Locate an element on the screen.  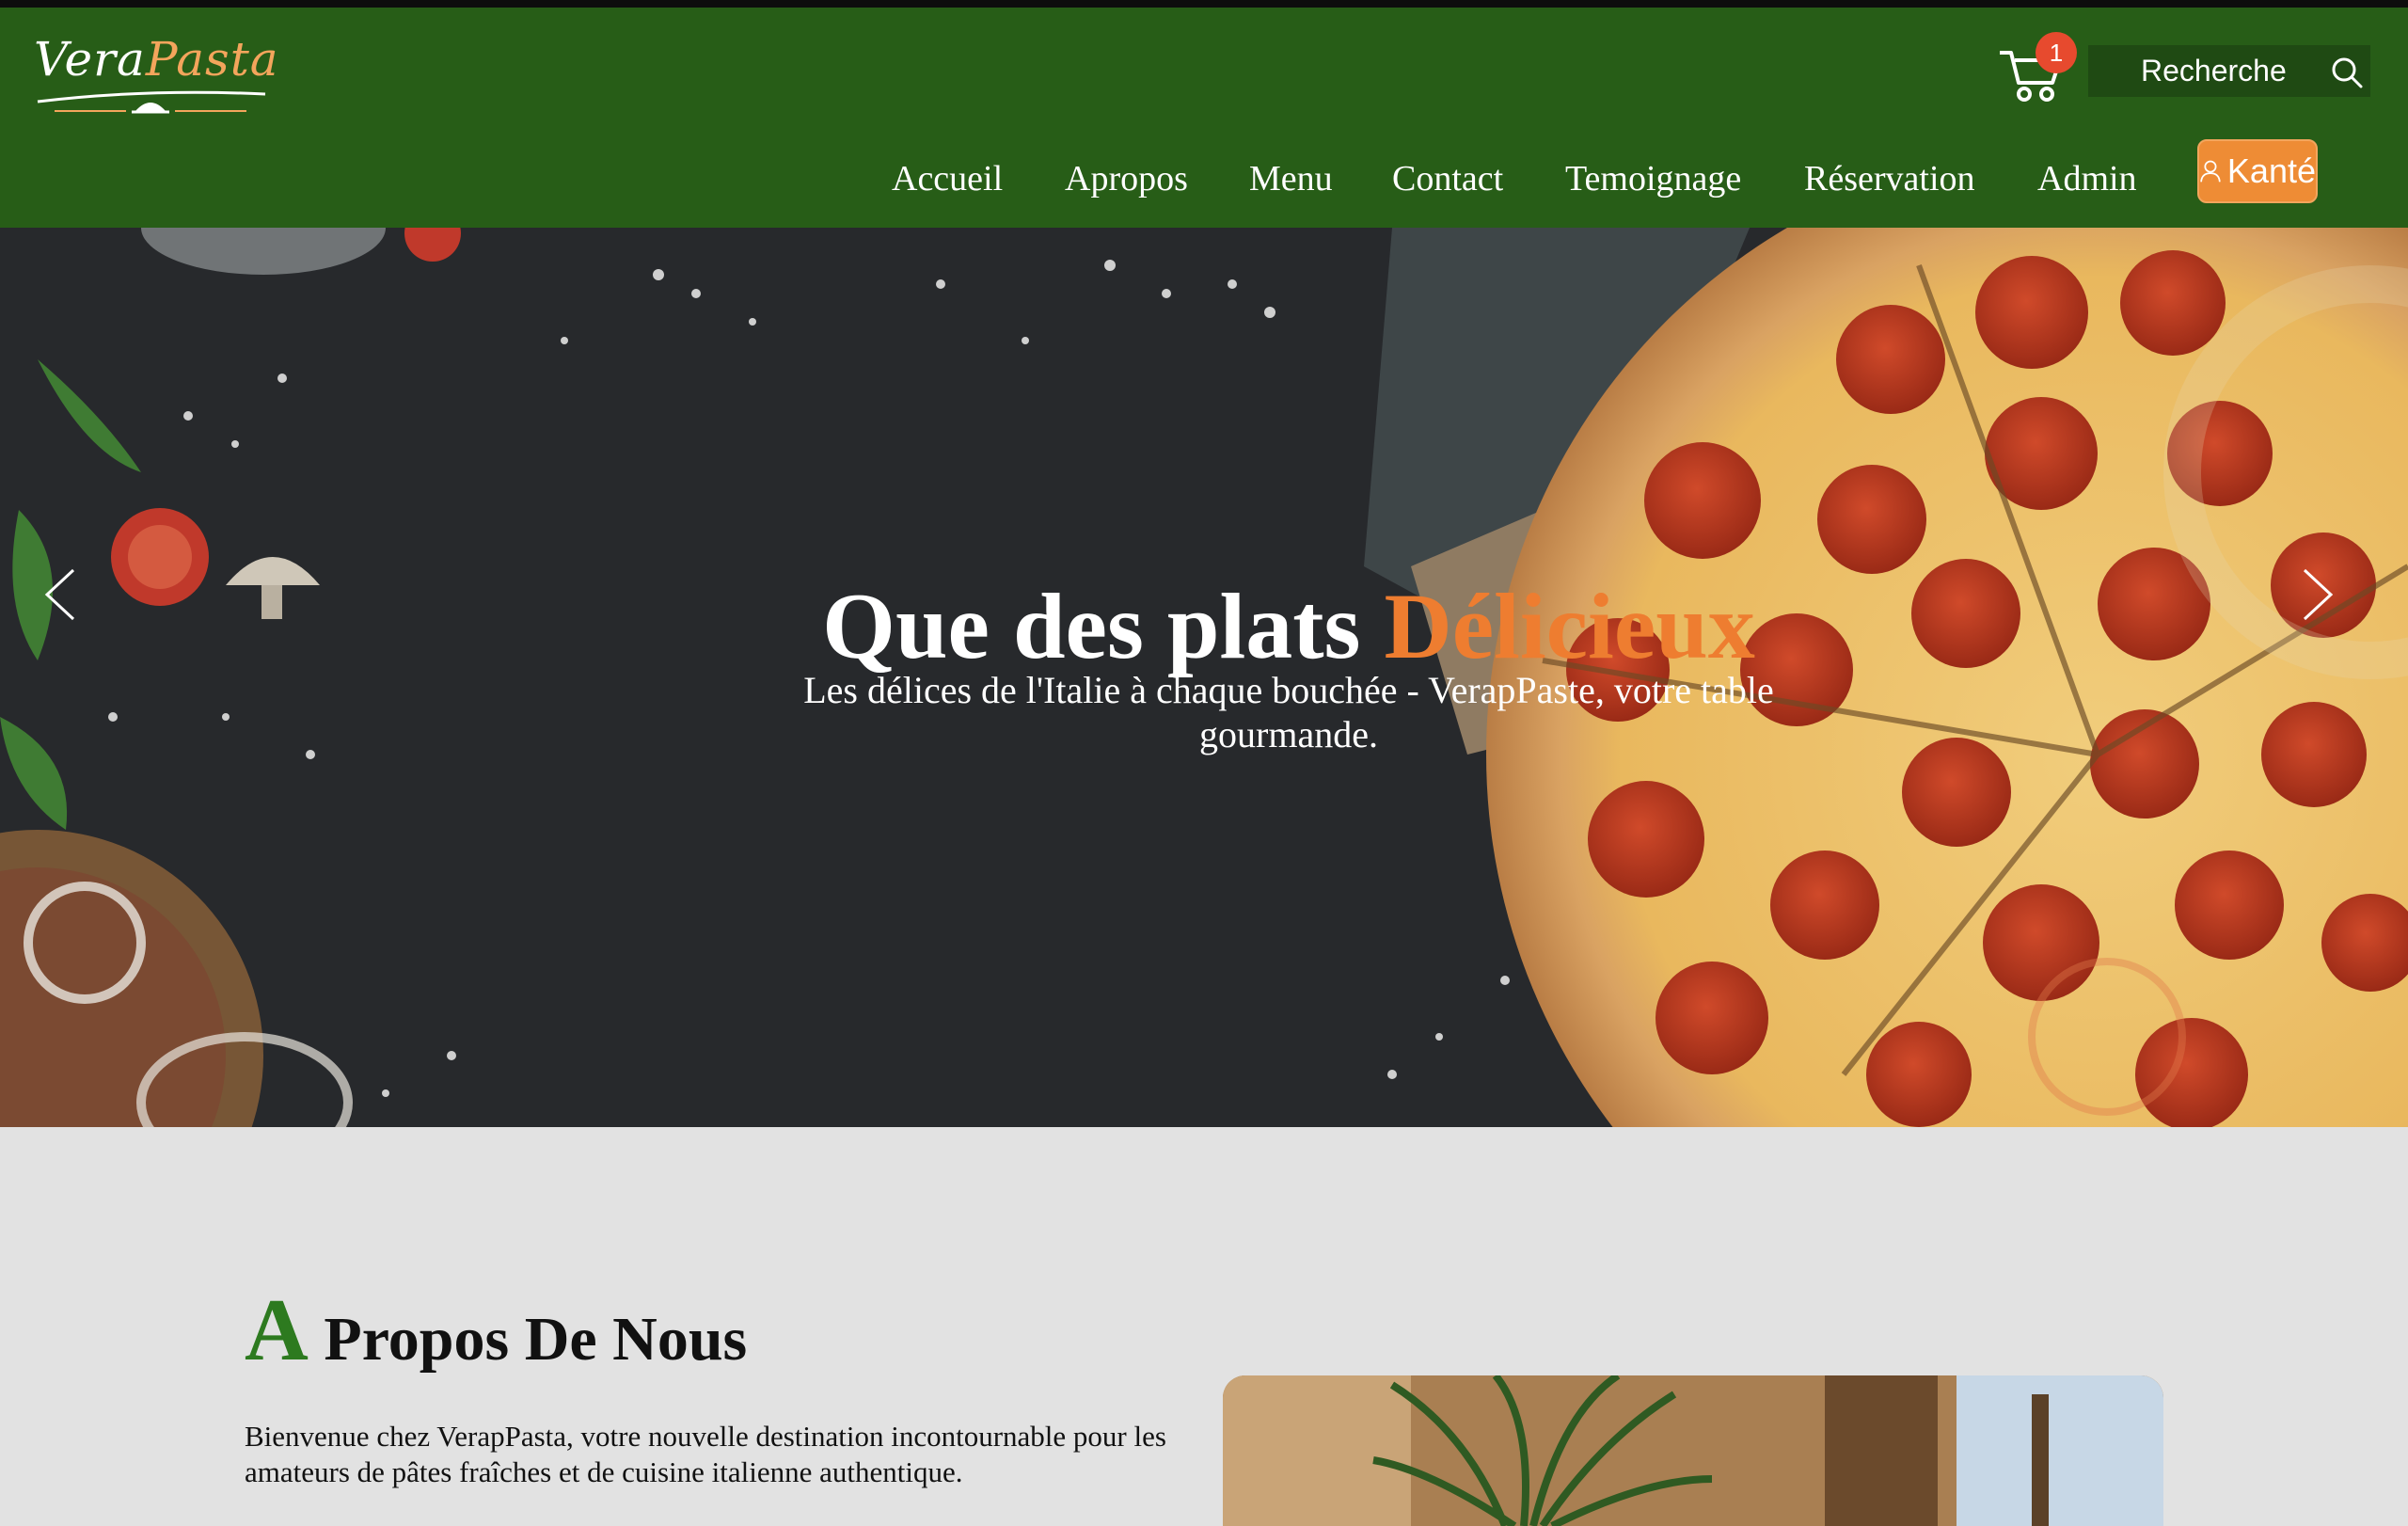
cart-button: 1 is located at coordinates (2037, 70).